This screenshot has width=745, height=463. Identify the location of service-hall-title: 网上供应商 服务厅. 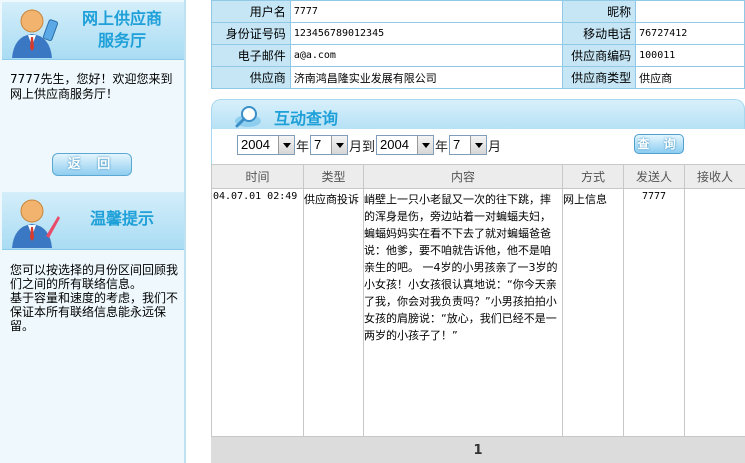
(122, 30).